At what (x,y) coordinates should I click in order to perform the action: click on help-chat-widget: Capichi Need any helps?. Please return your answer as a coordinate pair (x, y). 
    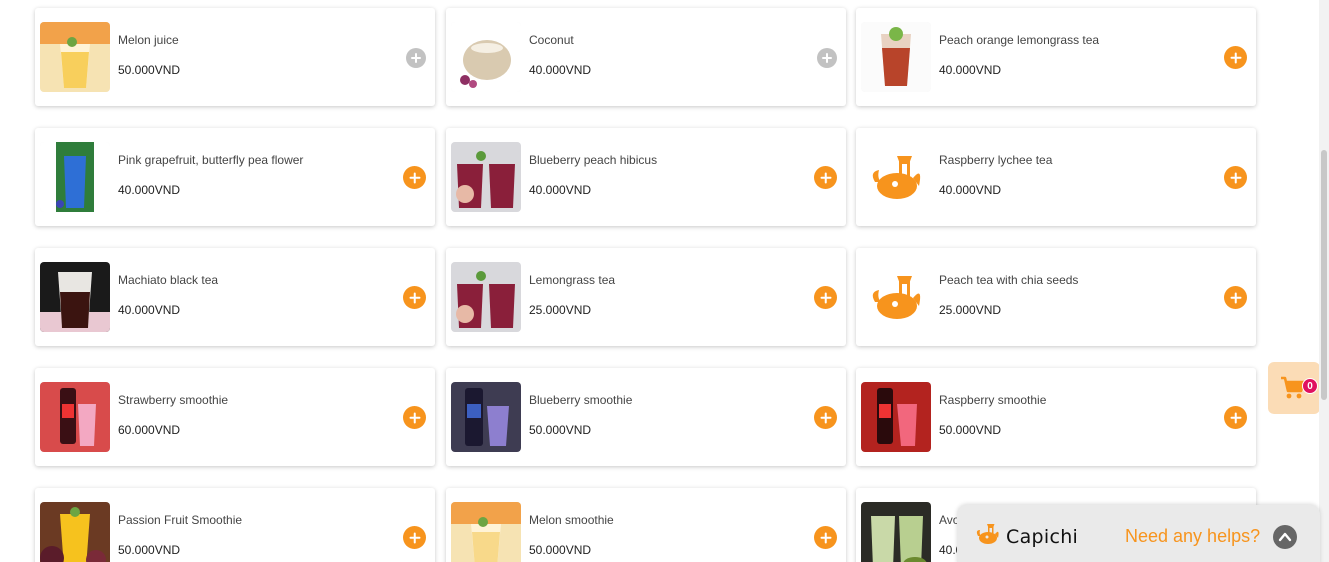
    Looking at the image, I should click on (1138, 533).